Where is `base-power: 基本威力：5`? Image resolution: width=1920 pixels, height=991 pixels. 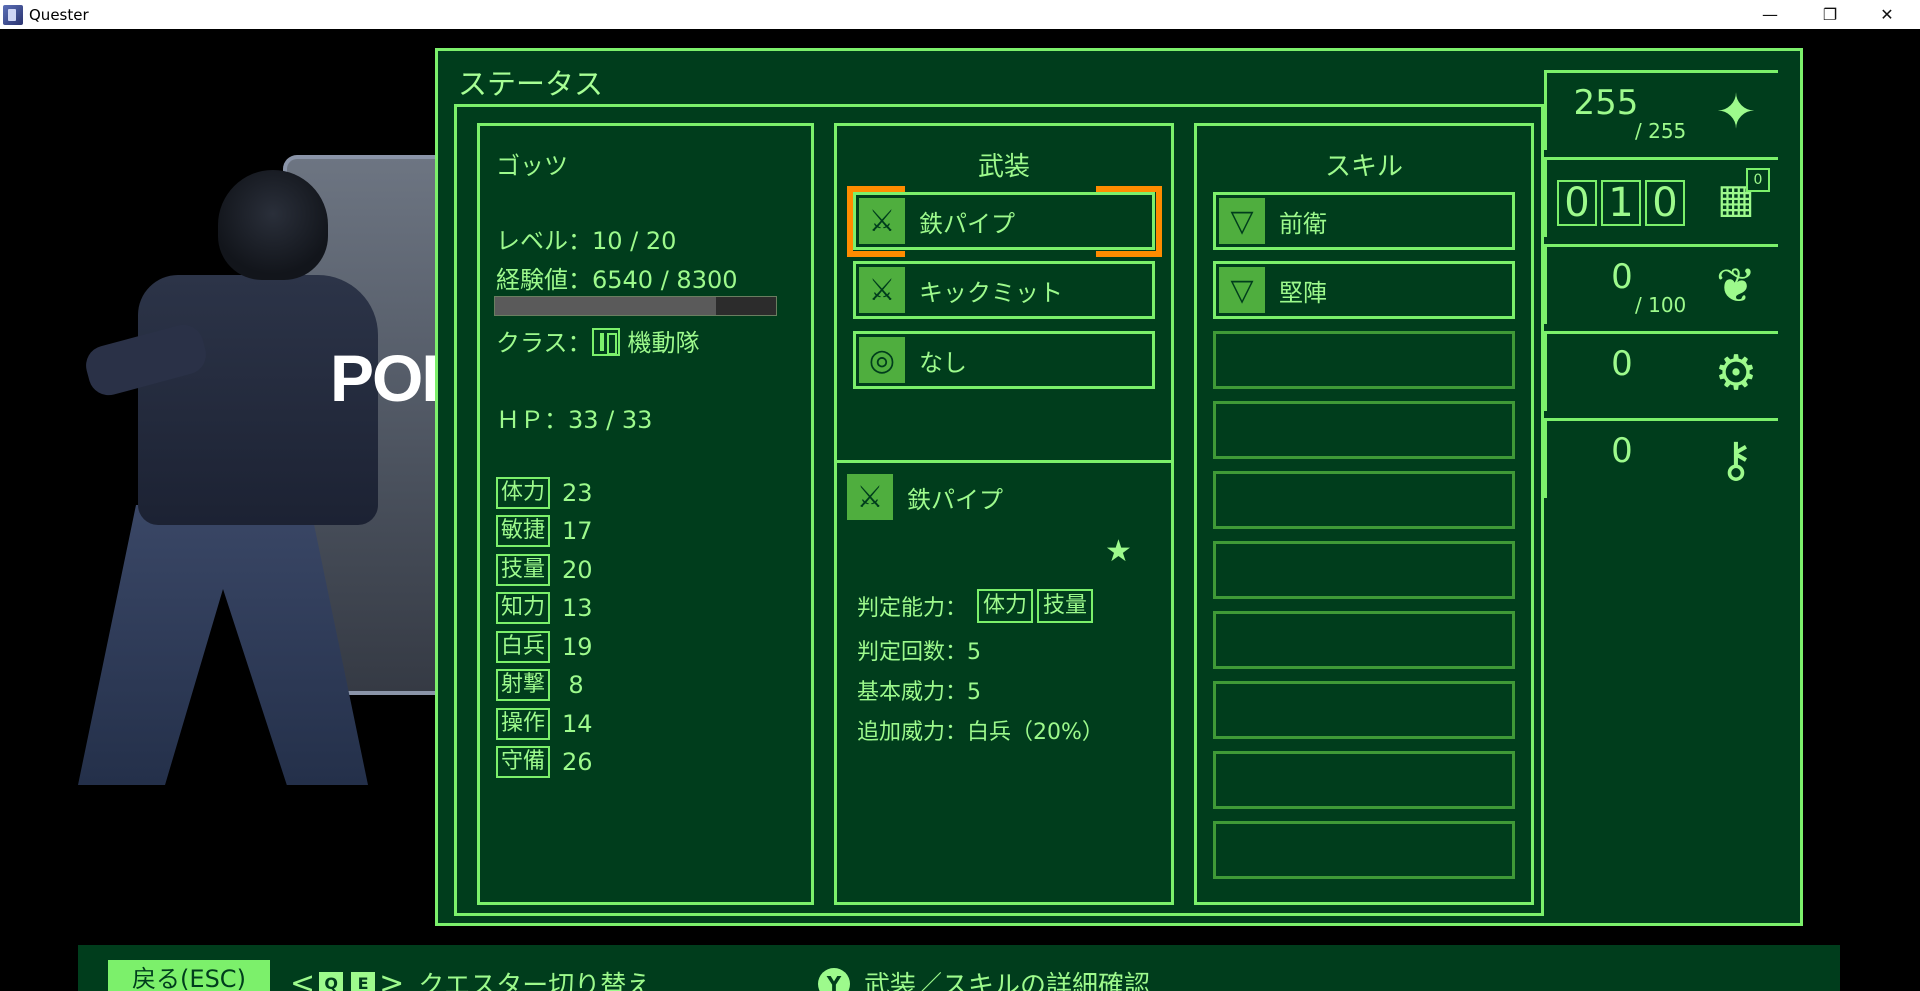
base-power: 基本威力：5 is located at coordinates (919, 692).